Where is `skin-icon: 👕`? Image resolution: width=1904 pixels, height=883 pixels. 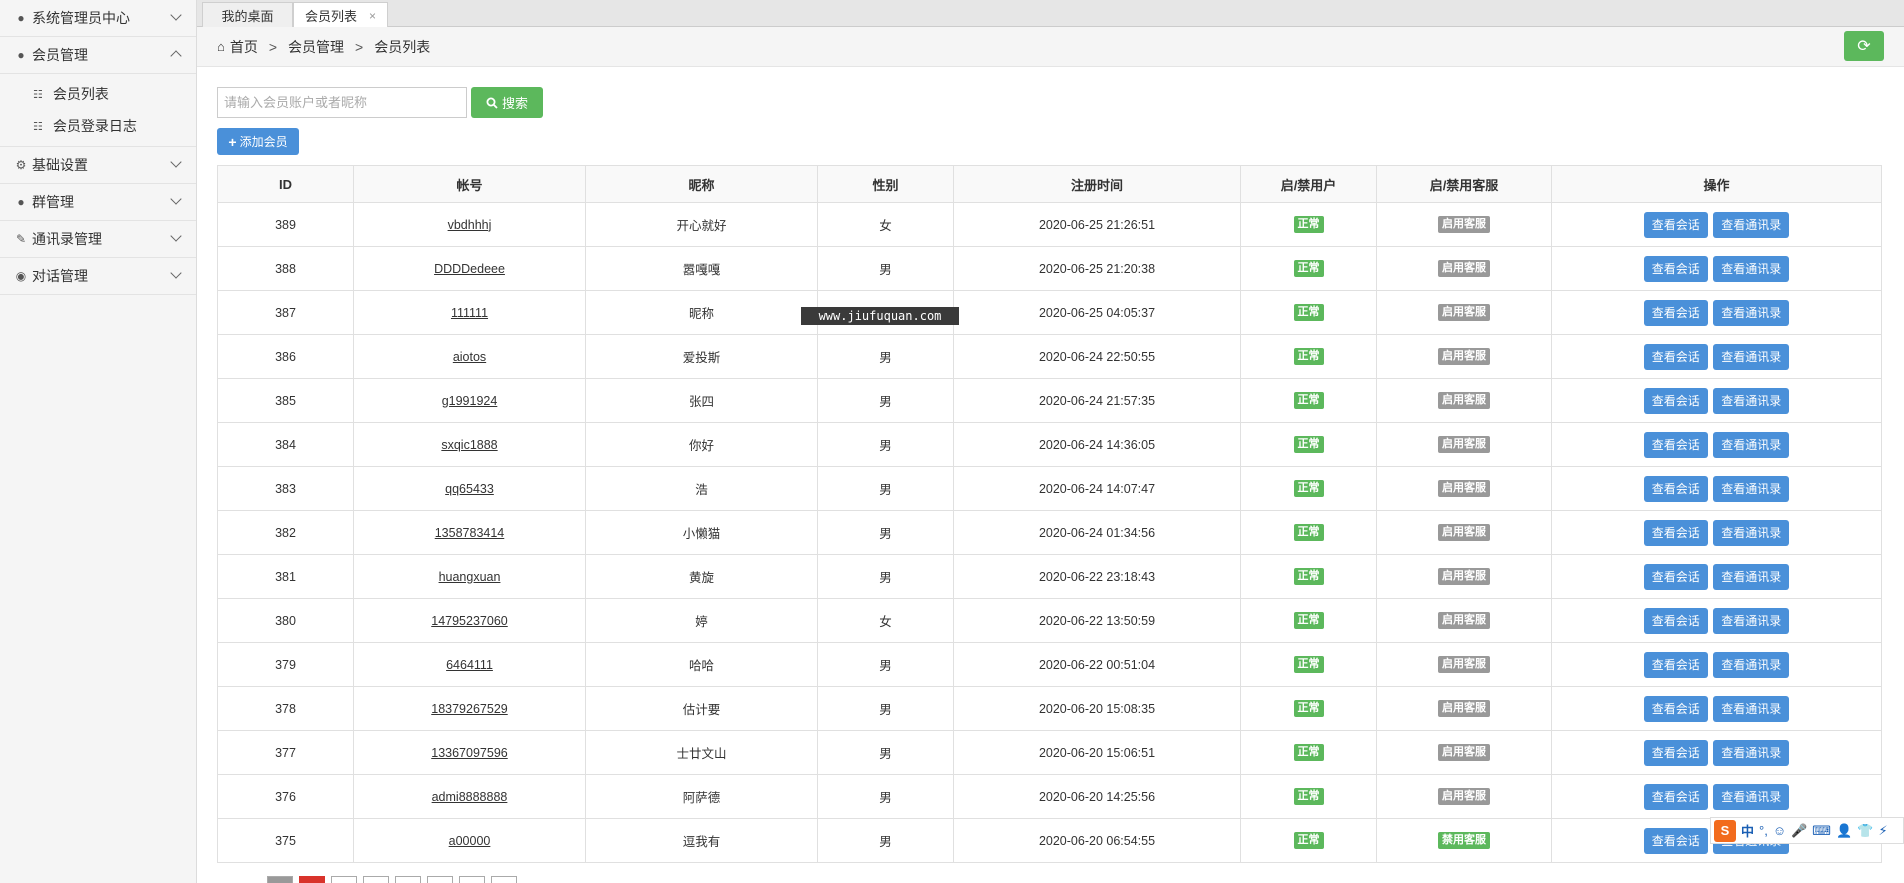 skin-icon: 👕 is located at coordinates (1865, 831).